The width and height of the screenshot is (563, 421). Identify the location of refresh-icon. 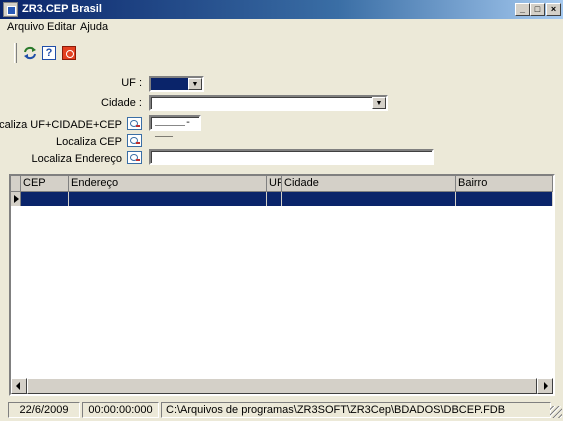
(30, 53).